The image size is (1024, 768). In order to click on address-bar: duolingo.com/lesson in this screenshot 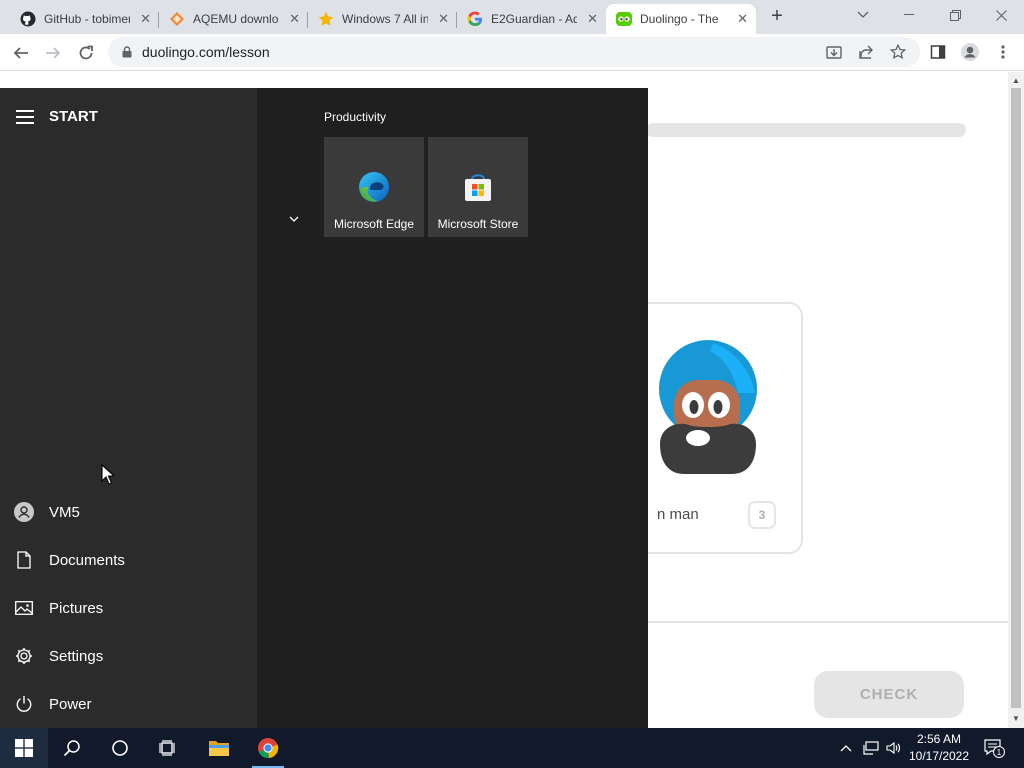, I will do `click(514, 52)`.